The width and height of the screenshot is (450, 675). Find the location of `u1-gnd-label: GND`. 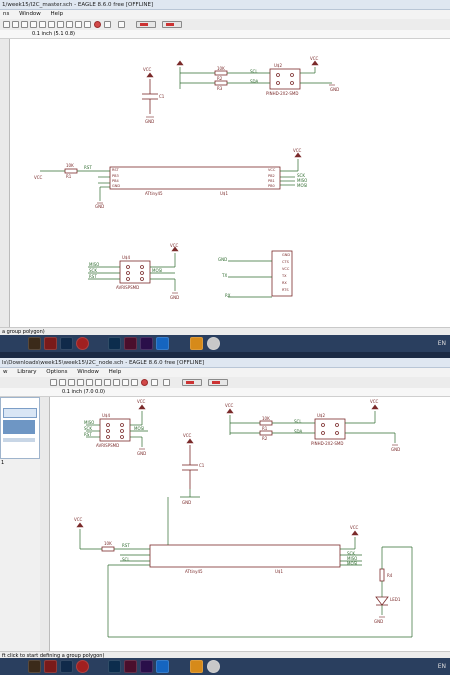

u1-gnd-label: GND is located at coordinates (100, 206).